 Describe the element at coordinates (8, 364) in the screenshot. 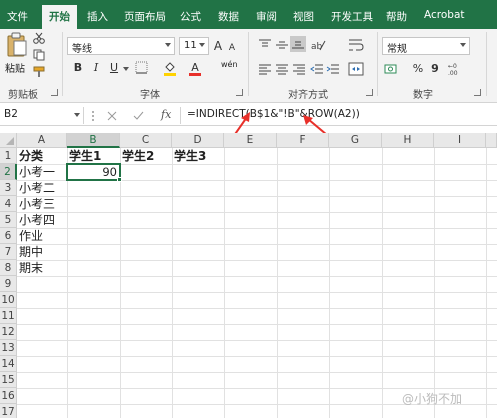

I see `row-header: 14` at that location.